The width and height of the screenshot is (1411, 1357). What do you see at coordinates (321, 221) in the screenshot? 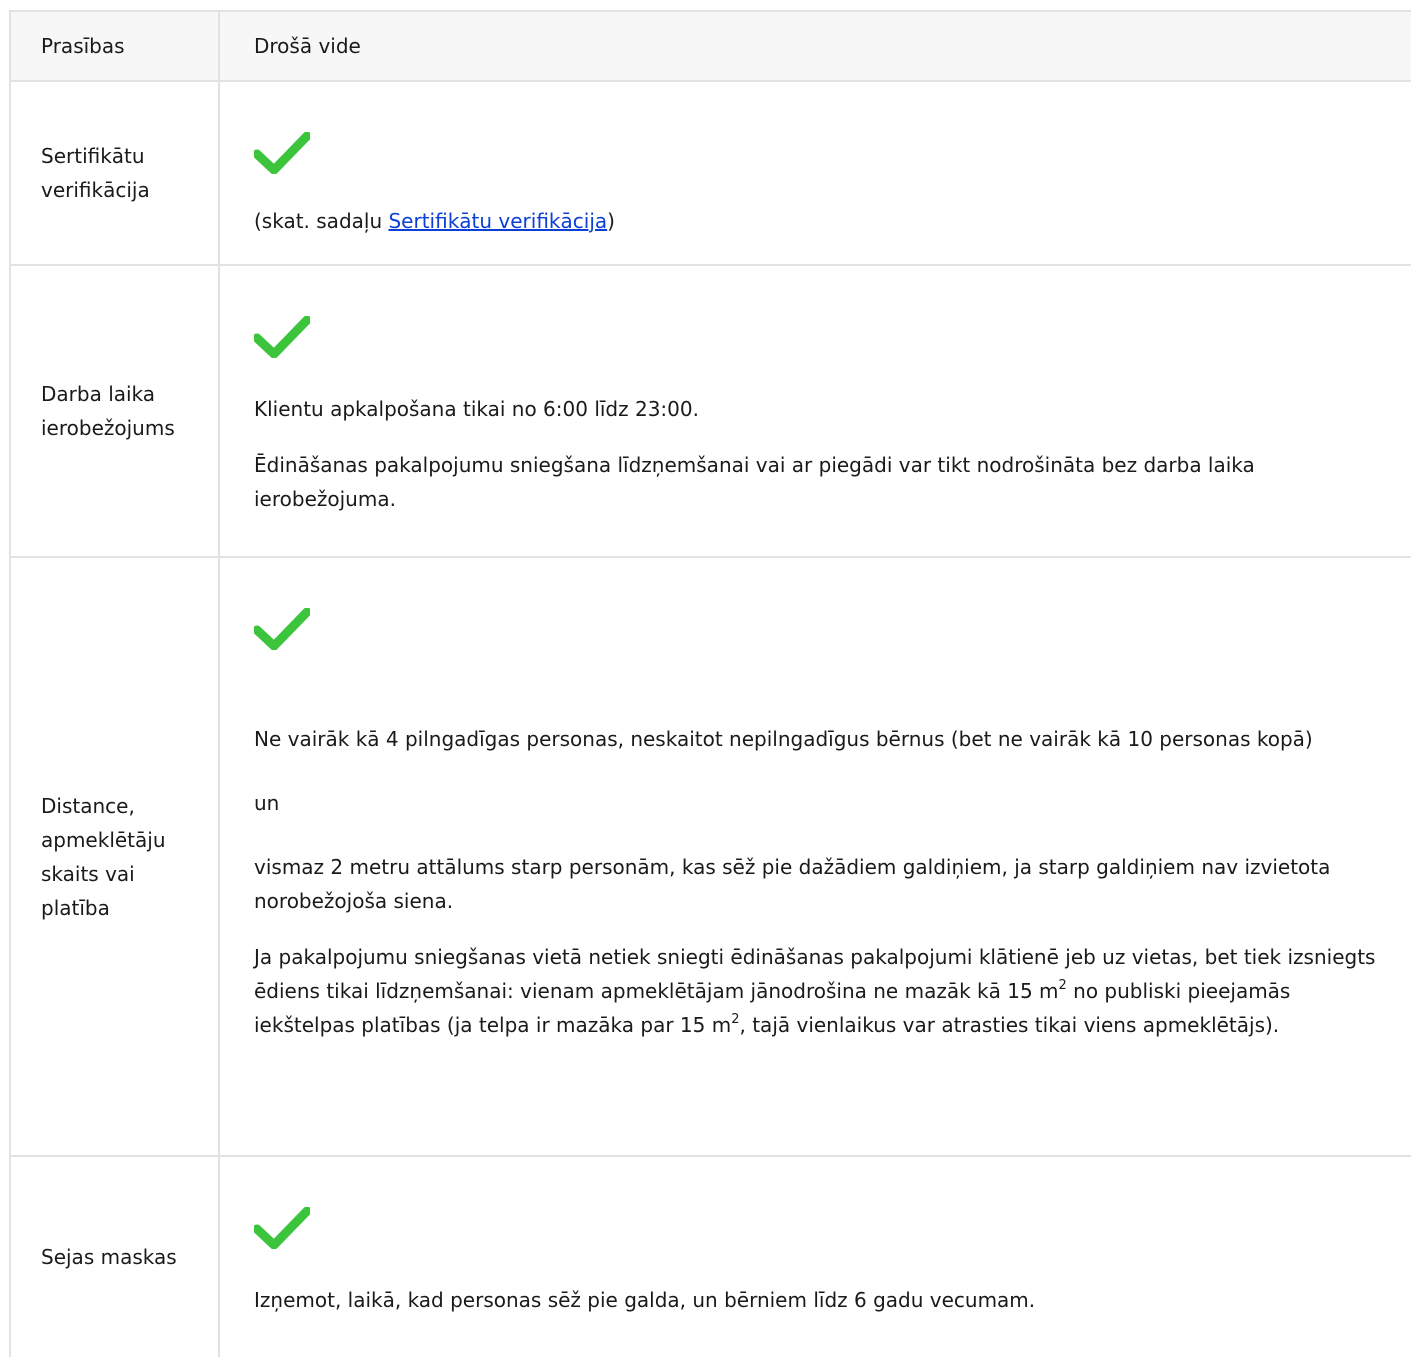
I see `note-prefix: (skat. sadaļu` at bounding box center [321, 221].